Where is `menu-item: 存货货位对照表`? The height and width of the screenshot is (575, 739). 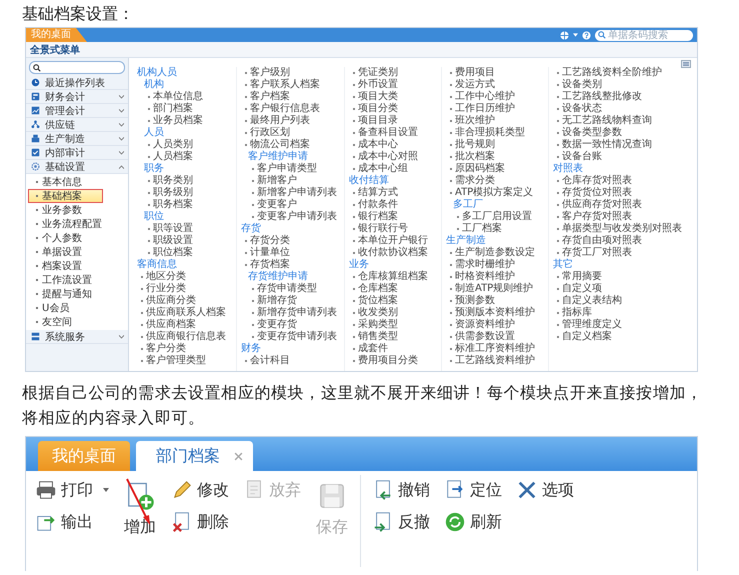
menu-item: 存货货位对照表 is located at coordinates (594, 193).